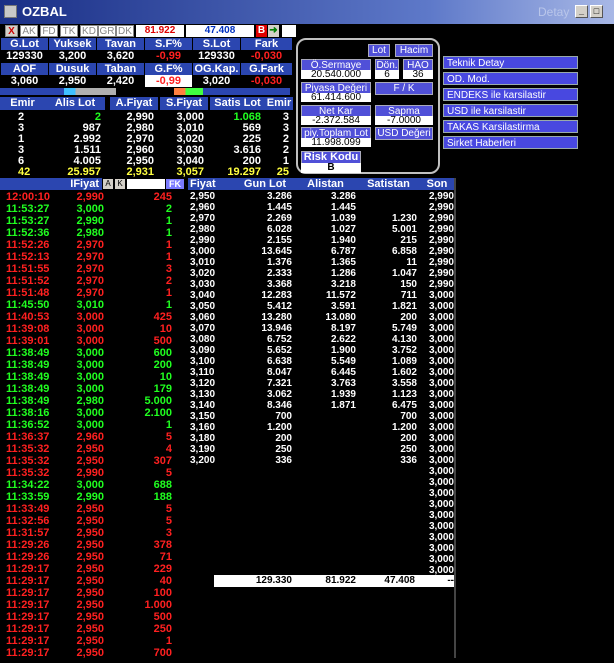  I want to click on close-icon: X, so click(11, 31).